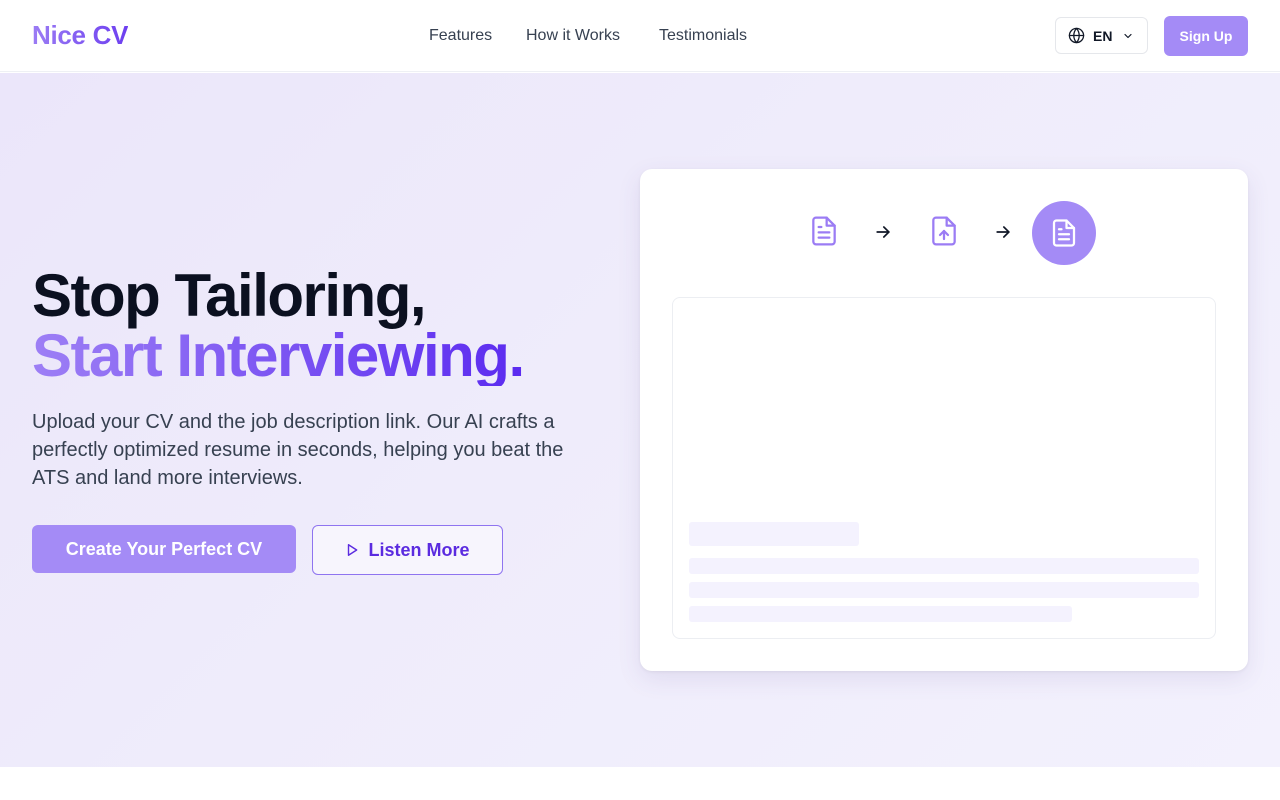 The height and width of the screenshot is (800, 1280). Describe the element at coordinates (944, 231) in the screenshot. I see `document-upload-icon` at that location.